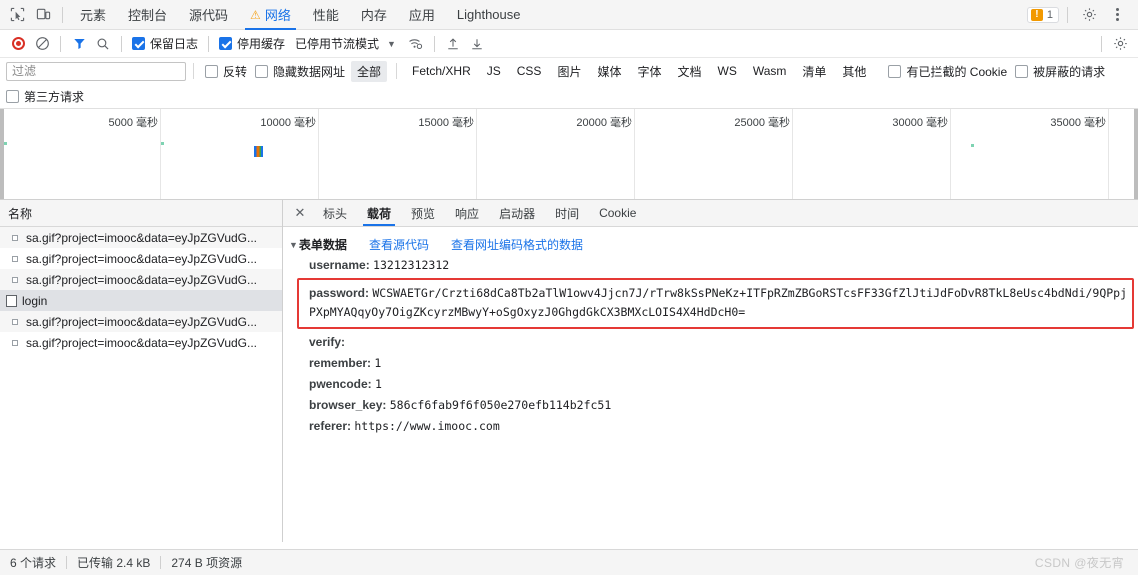 This screenshot has height=575, width=1138. Describe the element at coordinates (411, 265) in the screenshot. I see `field-value: 13212312312` at that location.